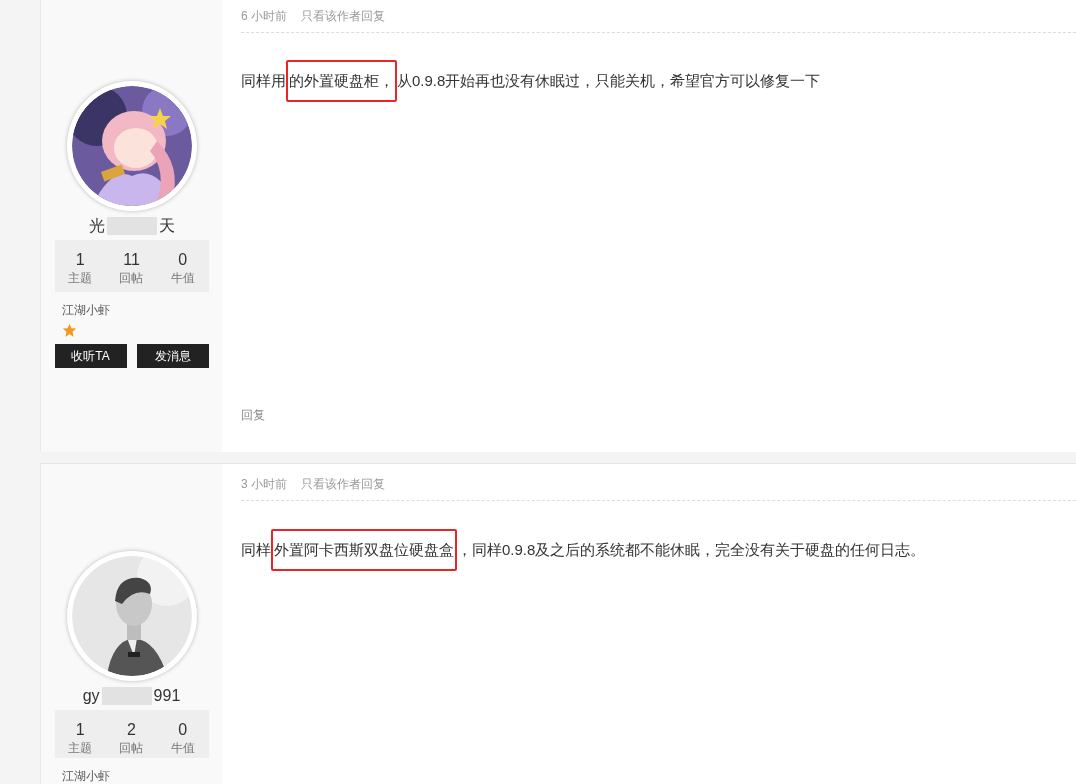 This screenshot has width=1076, height=784. Describe the element at coordinates (91, 696) in the screenshot. I see `username: gy` at that location.